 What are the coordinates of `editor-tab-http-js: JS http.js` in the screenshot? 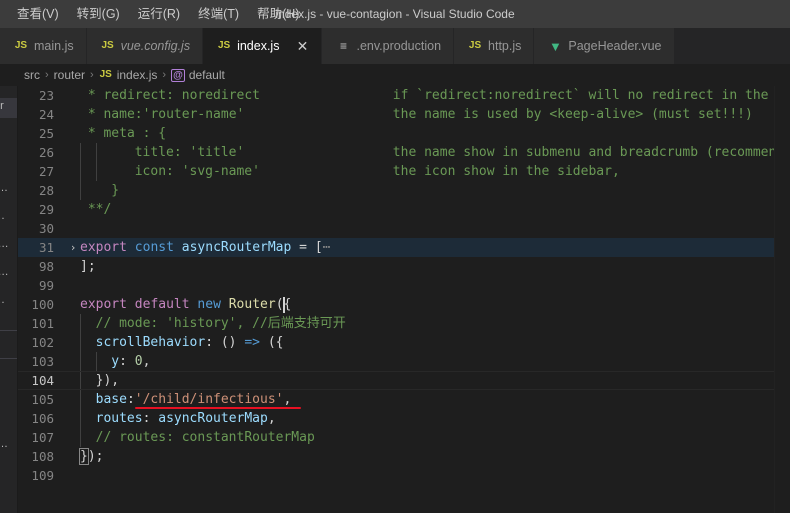 It's located at (494, 46).